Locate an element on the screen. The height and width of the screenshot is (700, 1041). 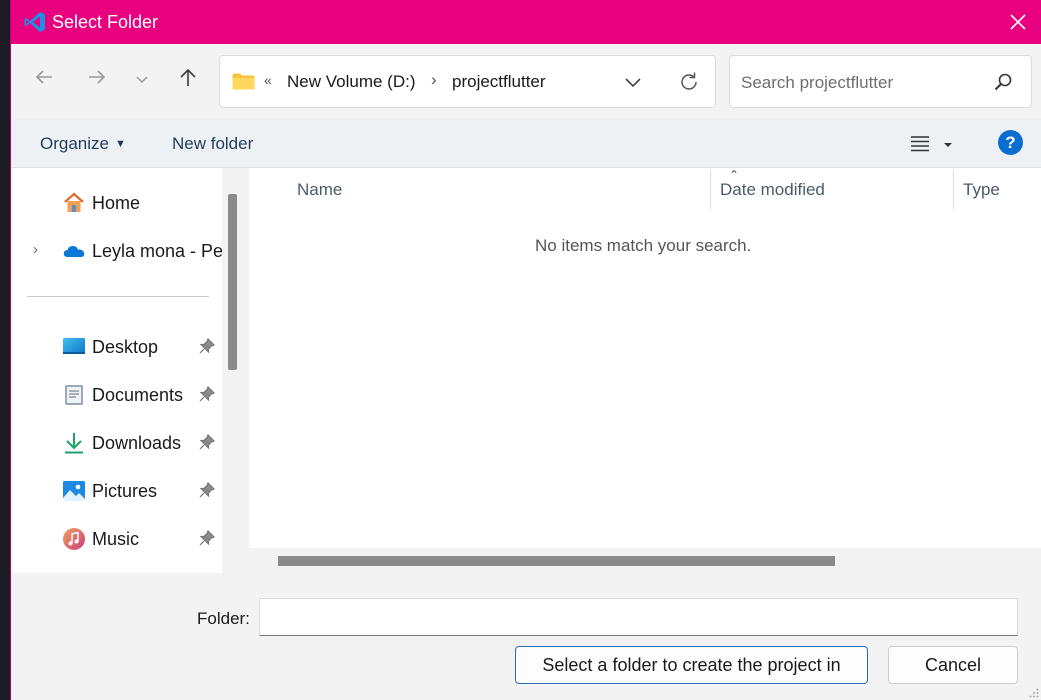
organize-label: Organize is located at coordinates (74, 143).